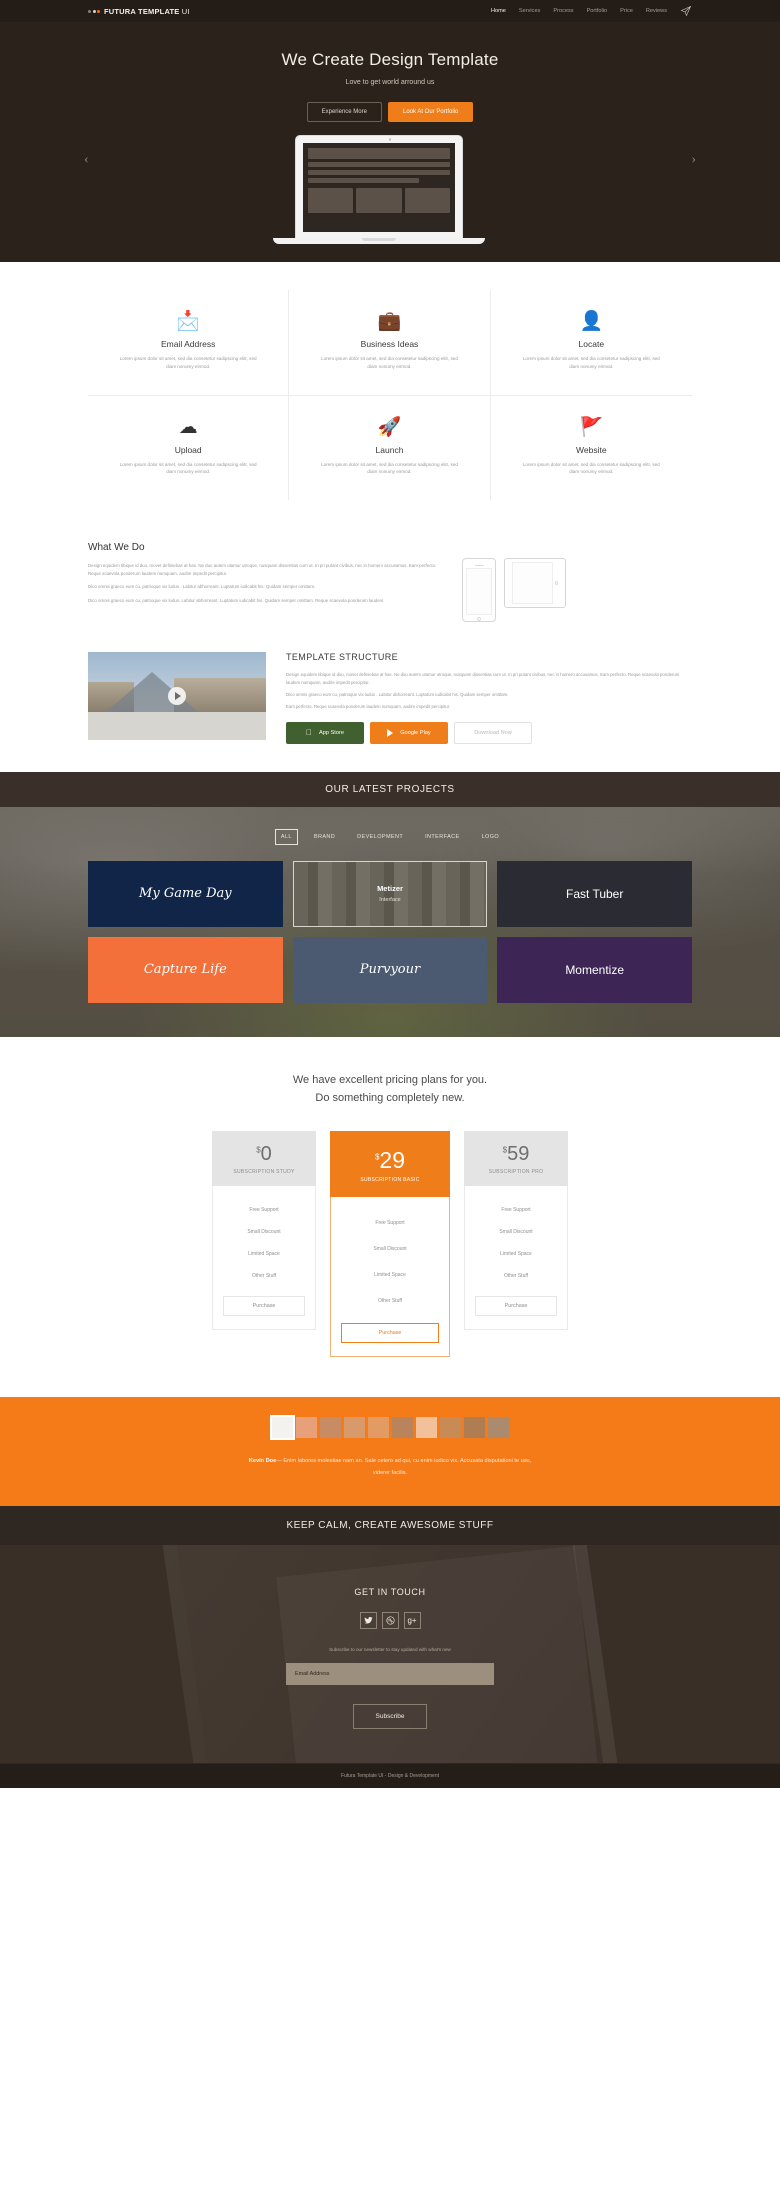 The image size is (780, 2212). What do you see at coordinates (594, 893) in the screenshot?
I see `project-tile-fast-tuber: Fast Tuber` at bounding box center [594, 893].